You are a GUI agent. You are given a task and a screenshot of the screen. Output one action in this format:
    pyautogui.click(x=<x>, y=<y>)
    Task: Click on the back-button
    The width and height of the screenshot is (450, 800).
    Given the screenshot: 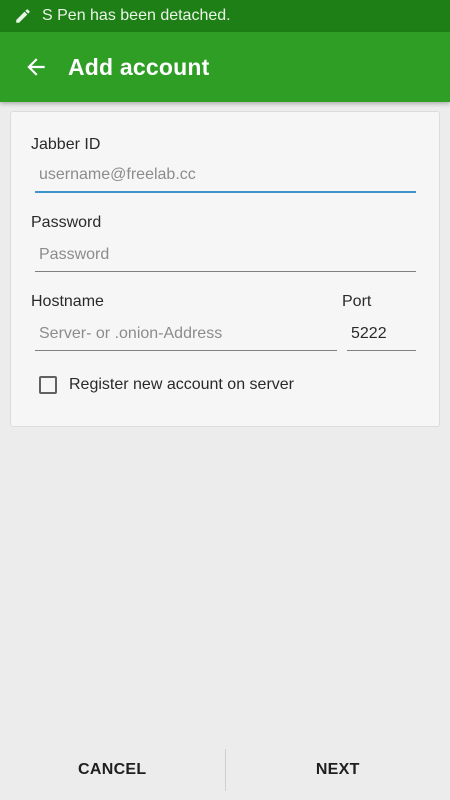 What is the action you would take?
    pyautogui.click(x=36, y=67)
    